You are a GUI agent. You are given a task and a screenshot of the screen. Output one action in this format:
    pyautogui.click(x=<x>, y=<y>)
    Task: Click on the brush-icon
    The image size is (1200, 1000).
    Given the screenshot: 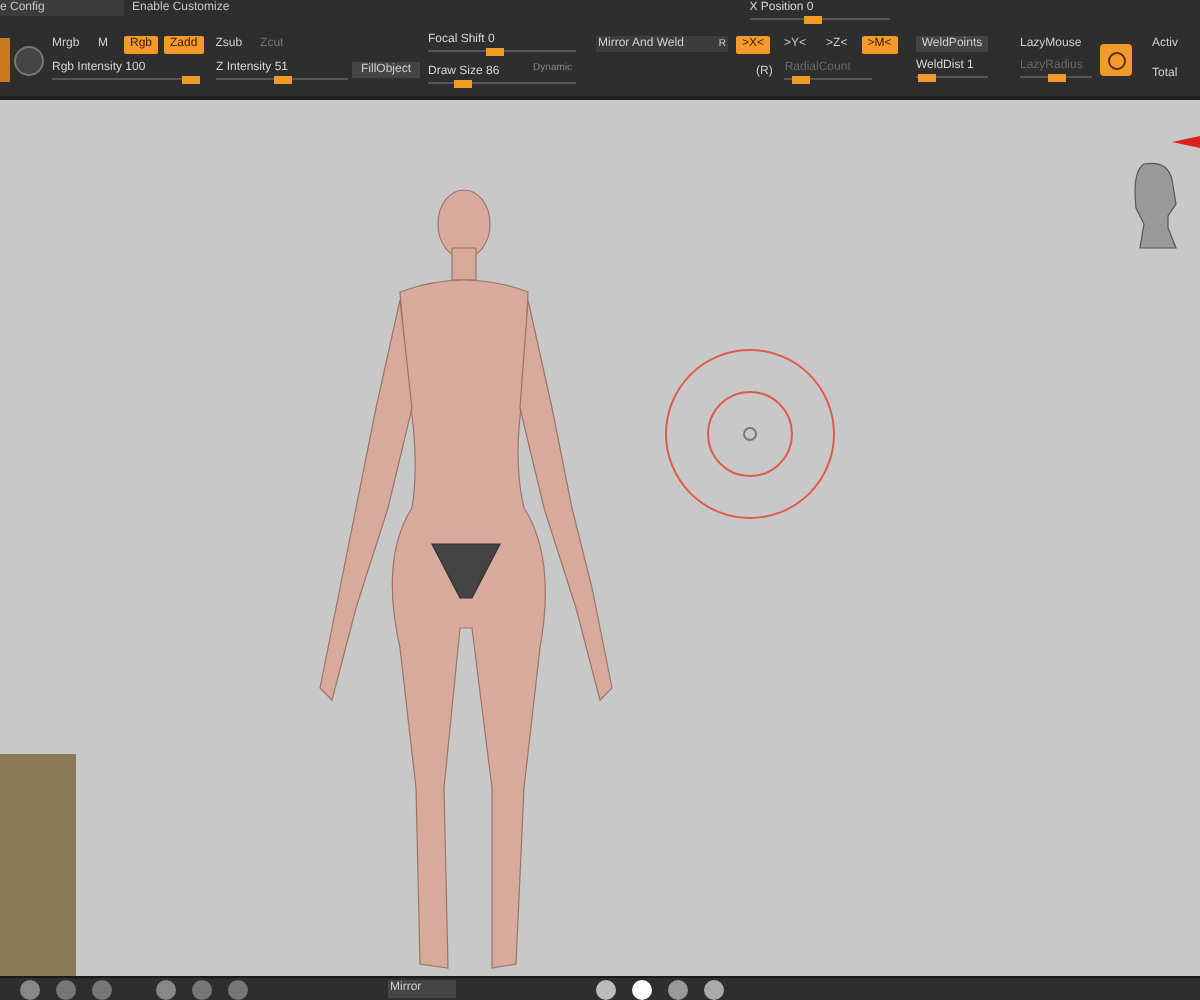 What is the action you would take?
    pyautogui.click(x=29, y=60)
    